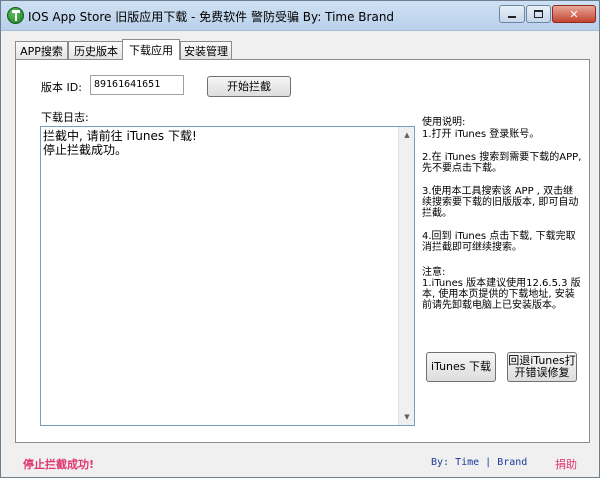 Image resolution: width=600 pixels, height=478 pixels. What do you see at coordinates (41, 50) in the screenshot?
I see `tab-app-search: APP搜索` at bounding box center [41, 50].